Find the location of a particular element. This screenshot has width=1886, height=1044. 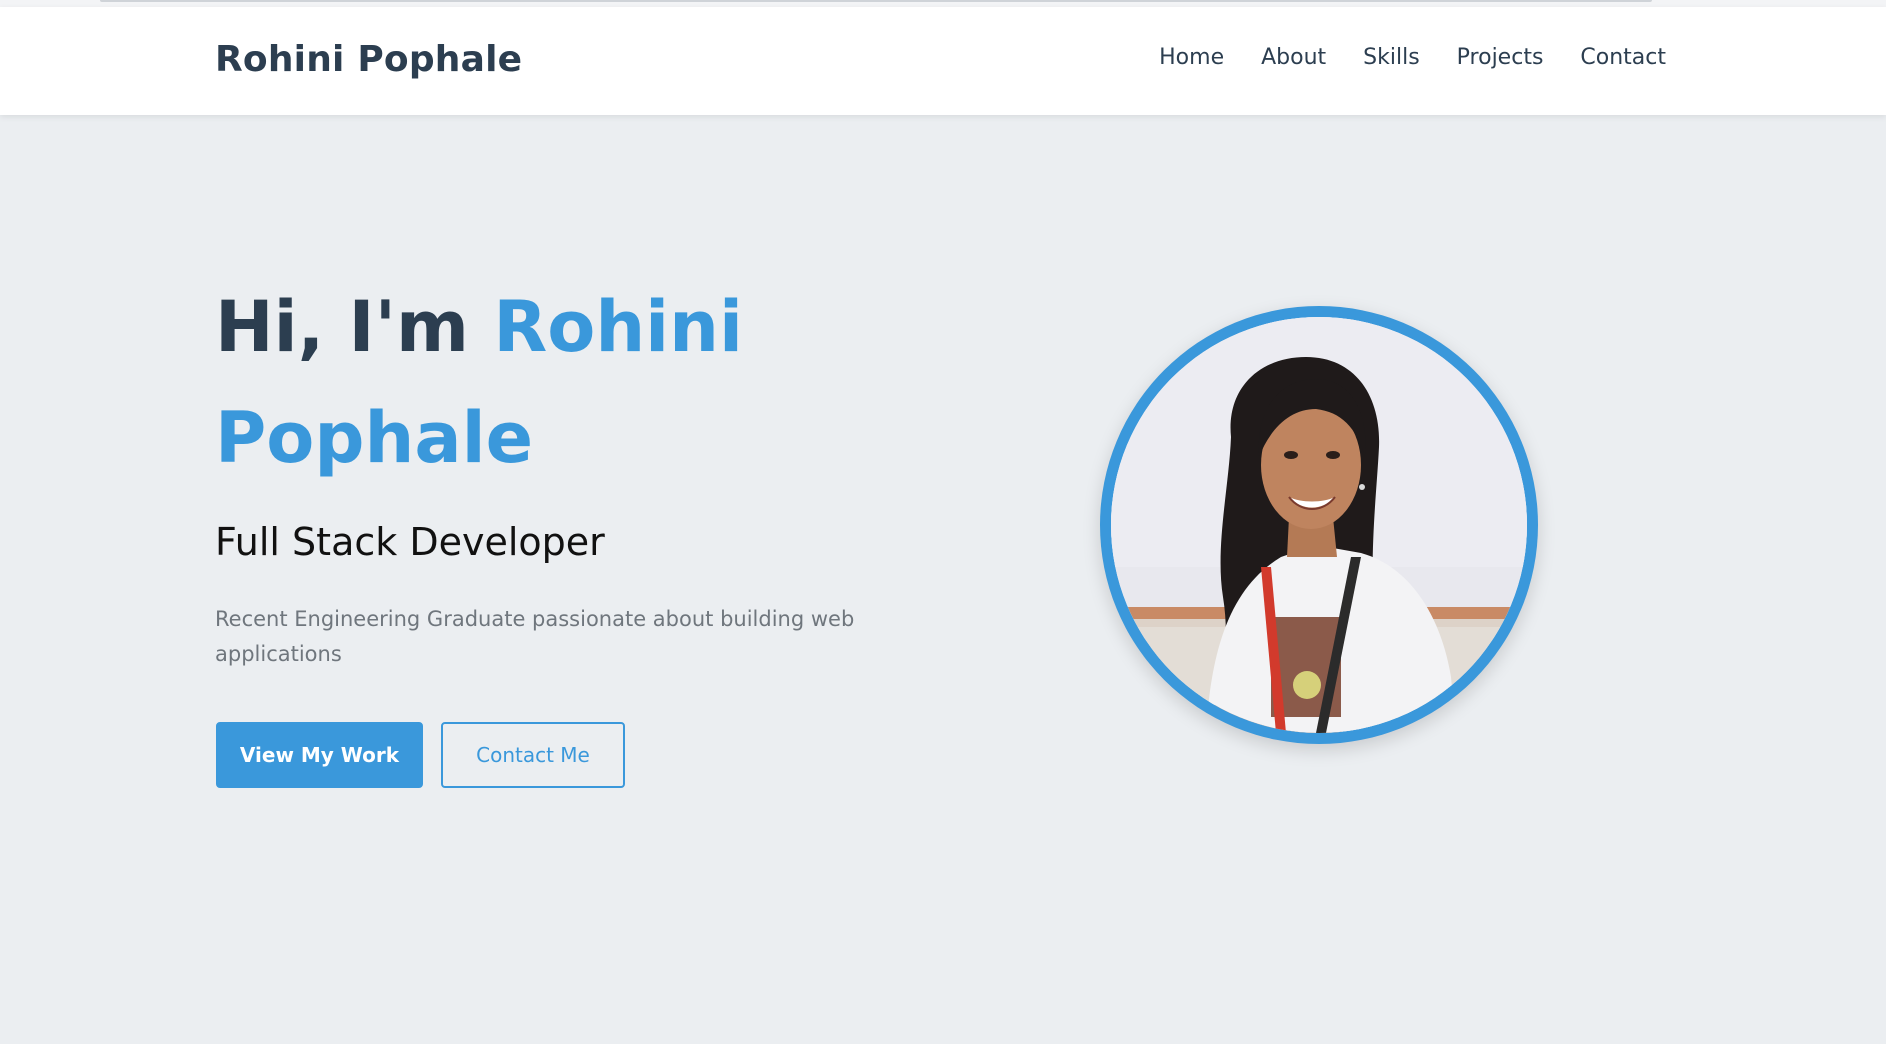

nav-menu: Home About Skills Projects Contact is located at coordinates (1412, 57).